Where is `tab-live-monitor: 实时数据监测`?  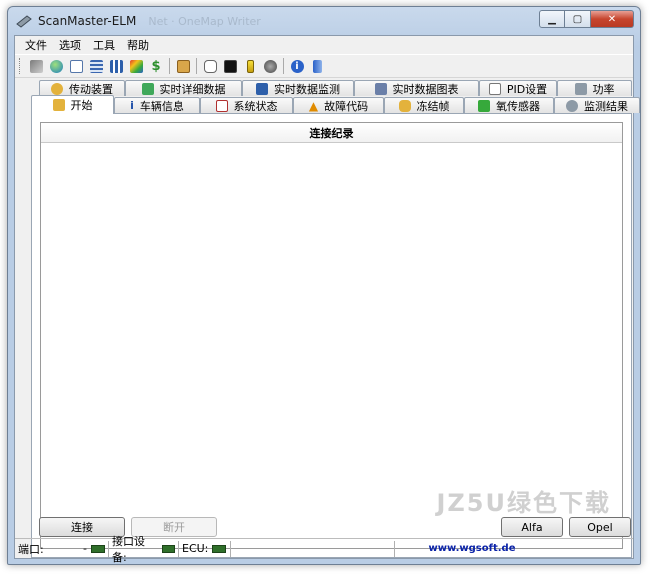
tab-live-monitor: 实时数据监测 is located at coordinates (298, 88).